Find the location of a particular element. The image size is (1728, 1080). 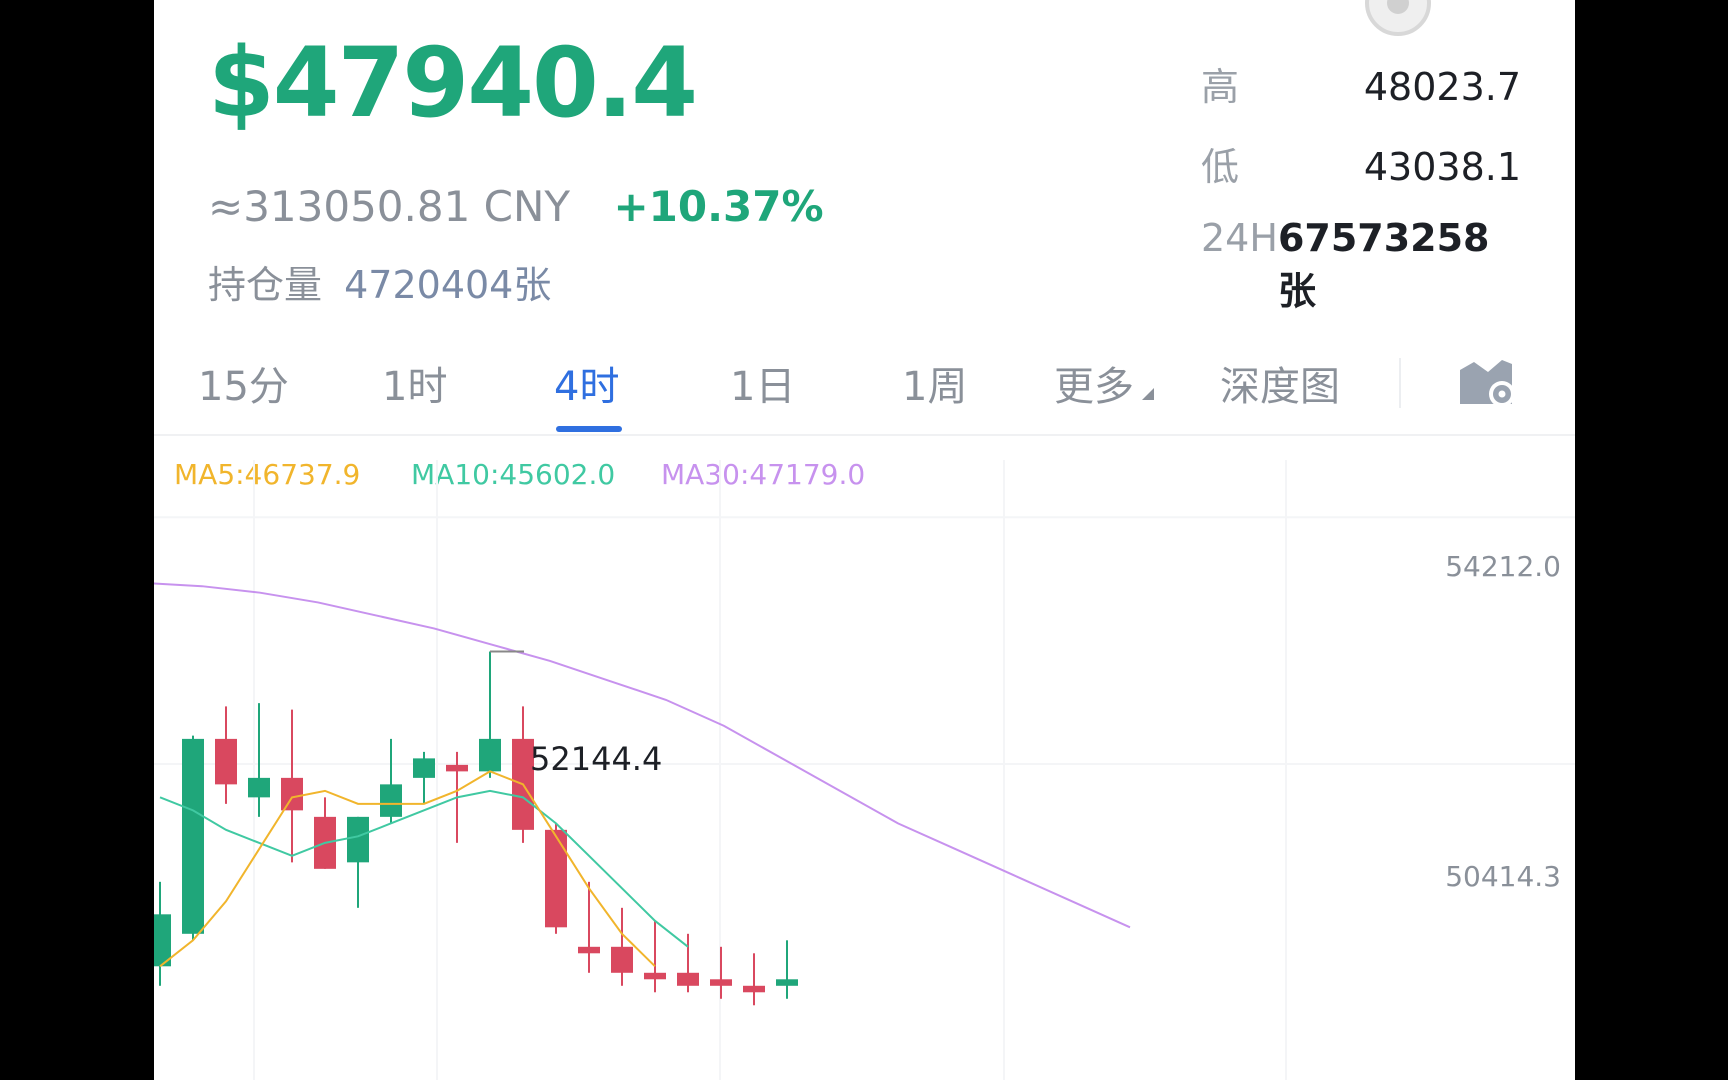

cny-row: ≈313050.81 CNY +10.37% is located at coordinates (516, 206).